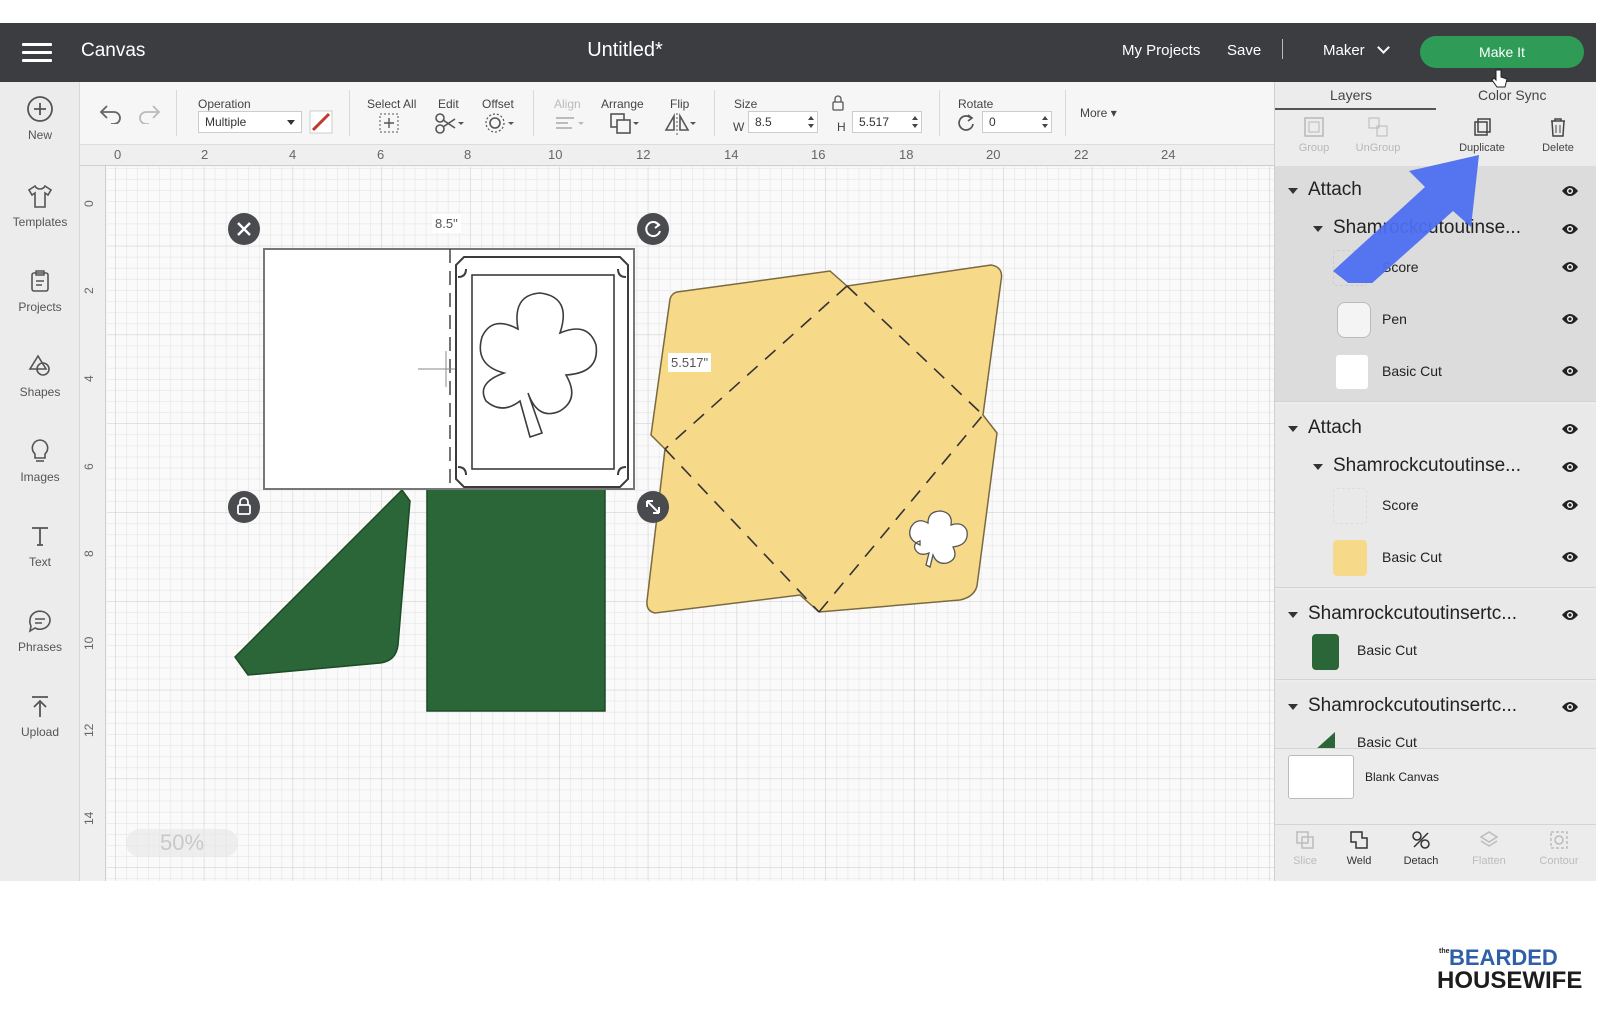 This screenshot has height=1017, width=1600. I want to click on ungroup-button: UnGroup, so click(1378, 138).